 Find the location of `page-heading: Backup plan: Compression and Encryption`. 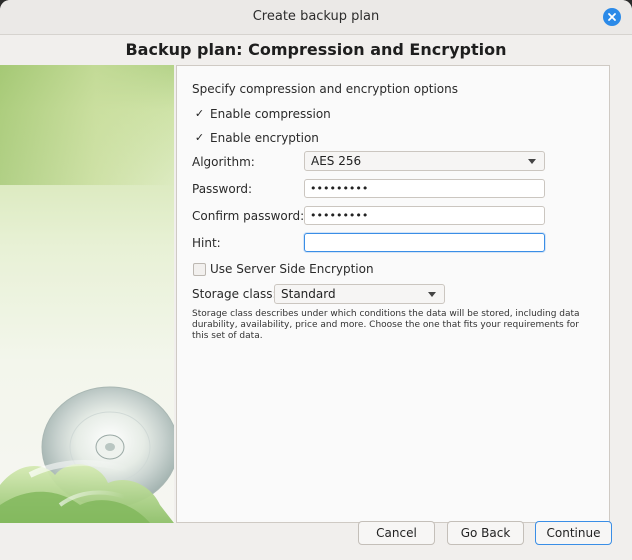

page-heading: Backup plan: Compression and Encryption is located at coordinates (316, 49).